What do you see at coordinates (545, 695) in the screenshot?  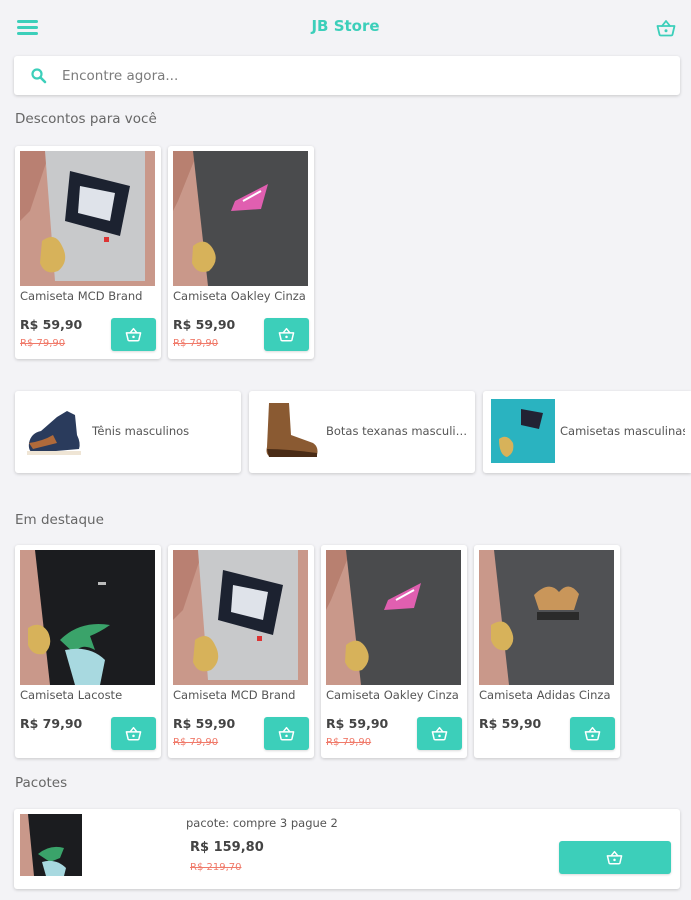 I see `product-name: Camiseta Adidas Cinza` at bounding box center [545, 695].